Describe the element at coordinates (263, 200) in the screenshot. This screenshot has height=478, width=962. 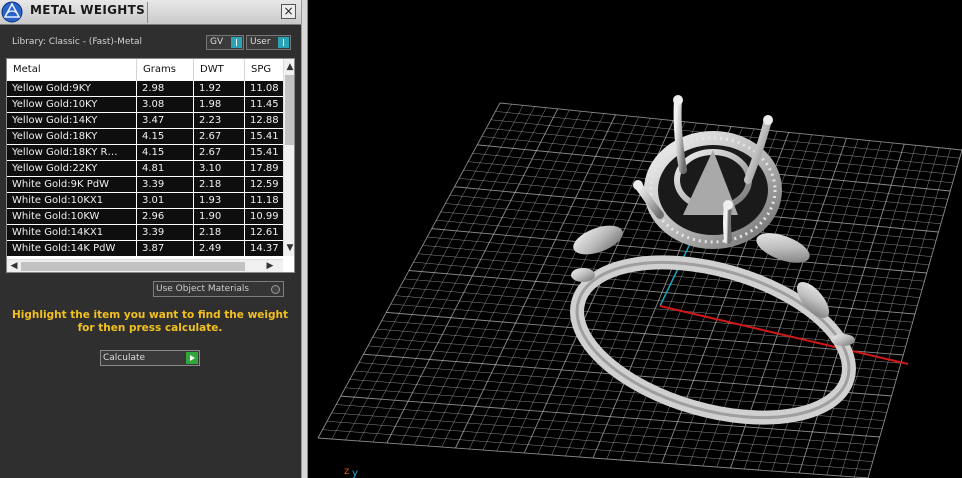
I see `cell-spg: 11.18` at that location.